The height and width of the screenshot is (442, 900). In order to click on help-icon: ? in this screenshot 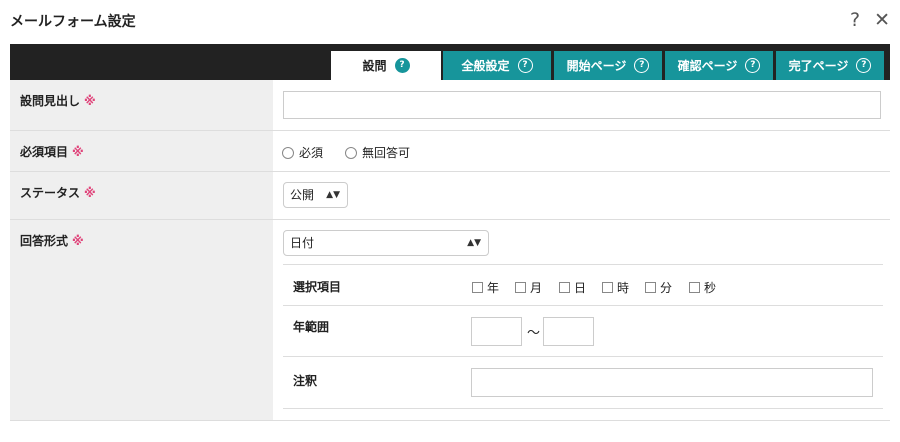, I will do `click(855, 20)`.